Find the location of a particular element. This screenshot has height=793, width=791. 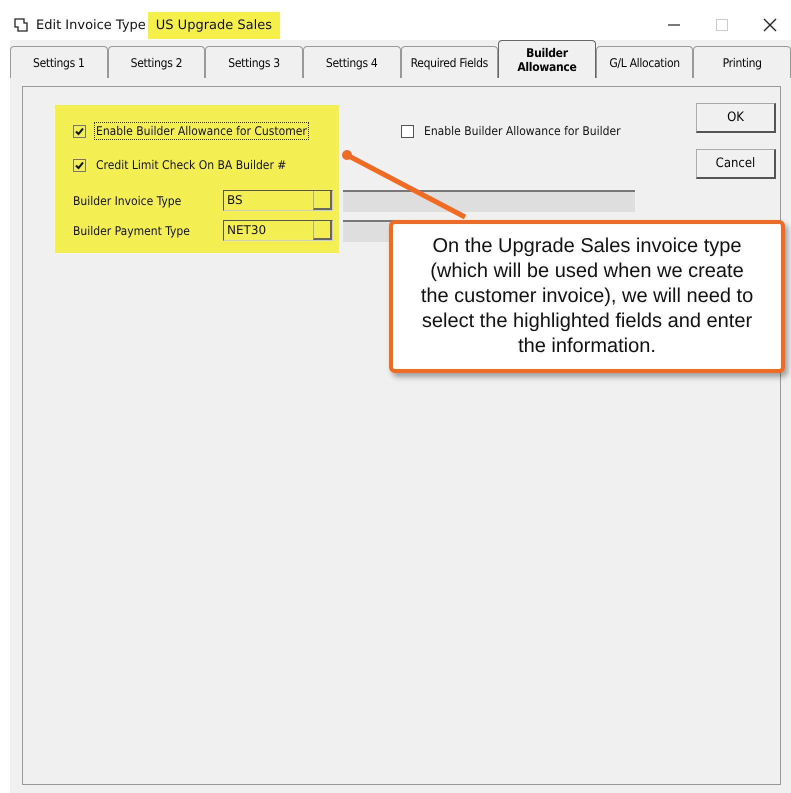

tab: Printing is located at coordinates (742, 62).